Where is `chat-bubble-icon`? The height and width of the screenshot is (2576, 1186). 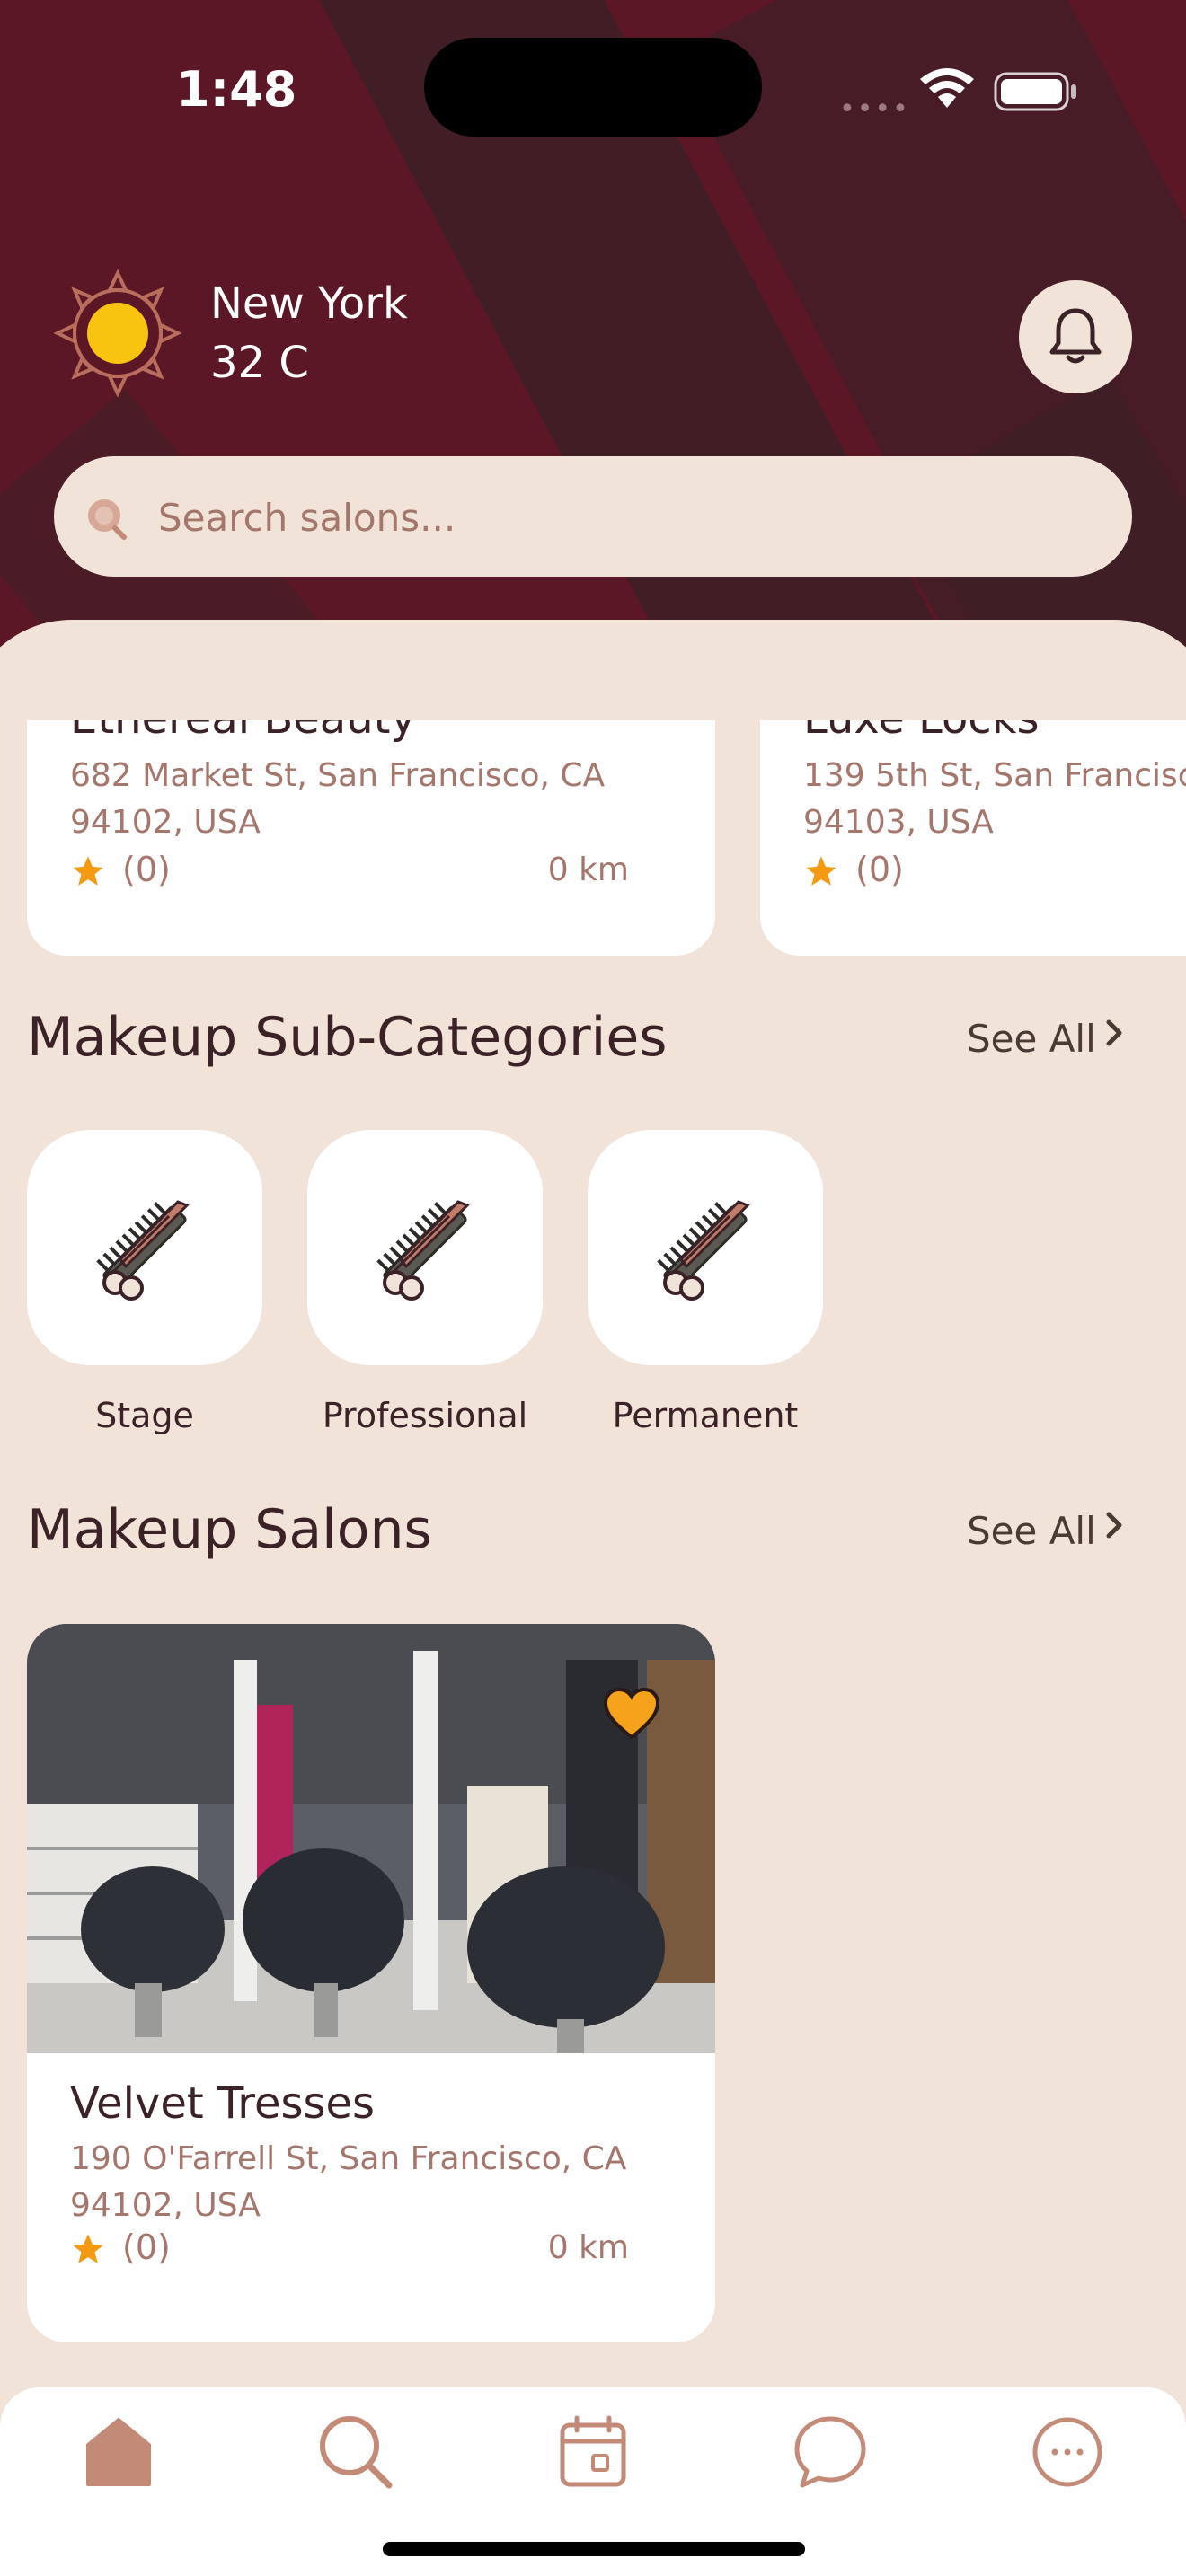
chat-bubble-icon is located at coordinates (830, 2452).